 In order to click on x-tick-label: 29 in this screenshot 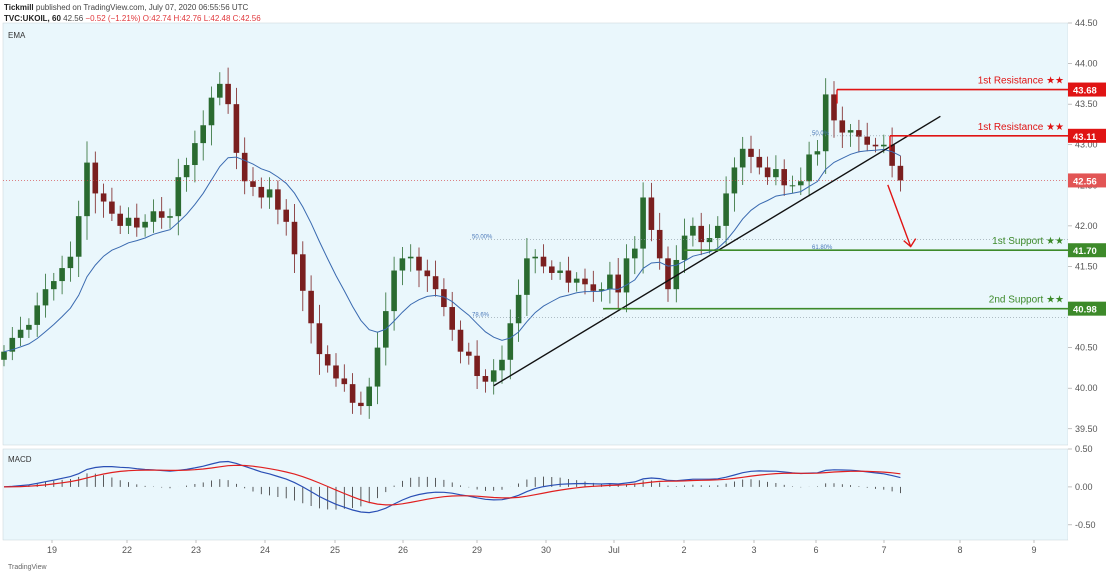, I will do `click(477, 550)`.